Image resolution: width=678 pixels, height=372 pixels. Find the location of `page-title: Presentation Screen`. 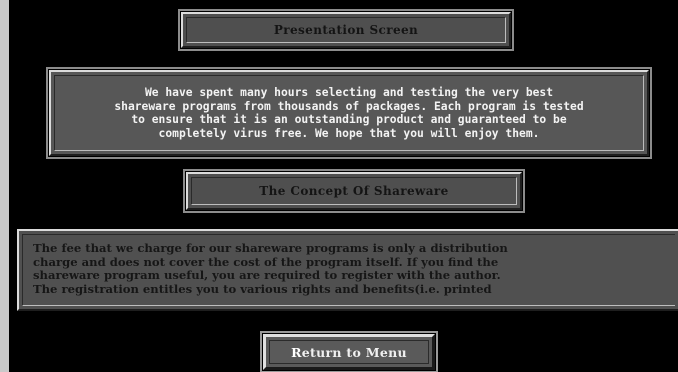

page-title: Presentation Screen is located at coordinates (346, 30).